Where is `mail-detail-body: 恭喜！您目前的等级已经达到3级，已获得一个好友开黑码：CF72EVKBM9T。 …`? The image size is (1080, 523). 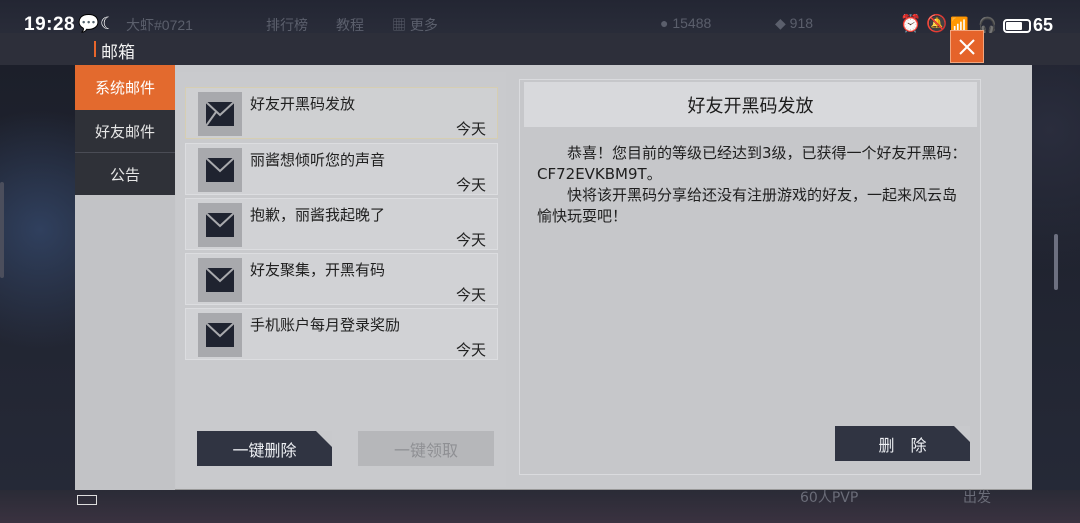 mail-detail-body: 恭喜！您目前的等级已经达到3级，已获得一个好友开黑码：CF72EVKBM9T。 … is located at coordinates (752, 185).